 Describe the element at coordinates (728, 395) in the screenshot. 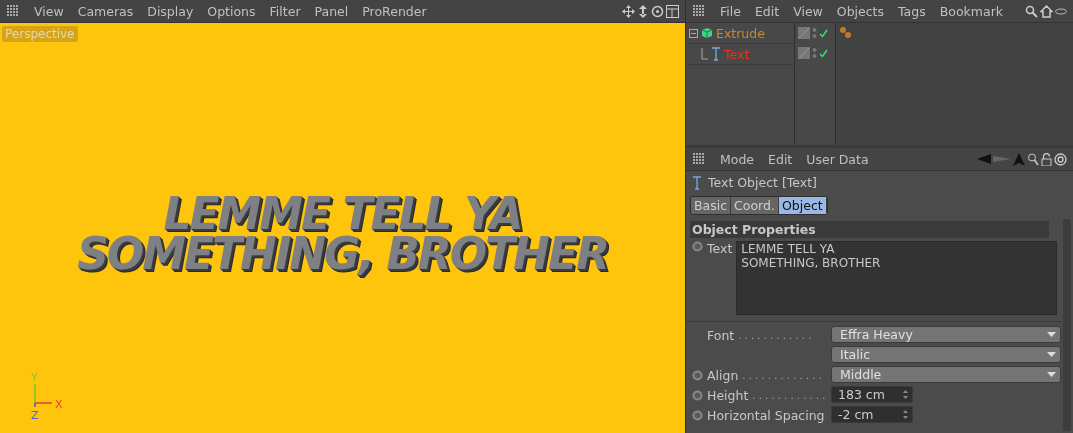

I see `field-label: Height` at that location.